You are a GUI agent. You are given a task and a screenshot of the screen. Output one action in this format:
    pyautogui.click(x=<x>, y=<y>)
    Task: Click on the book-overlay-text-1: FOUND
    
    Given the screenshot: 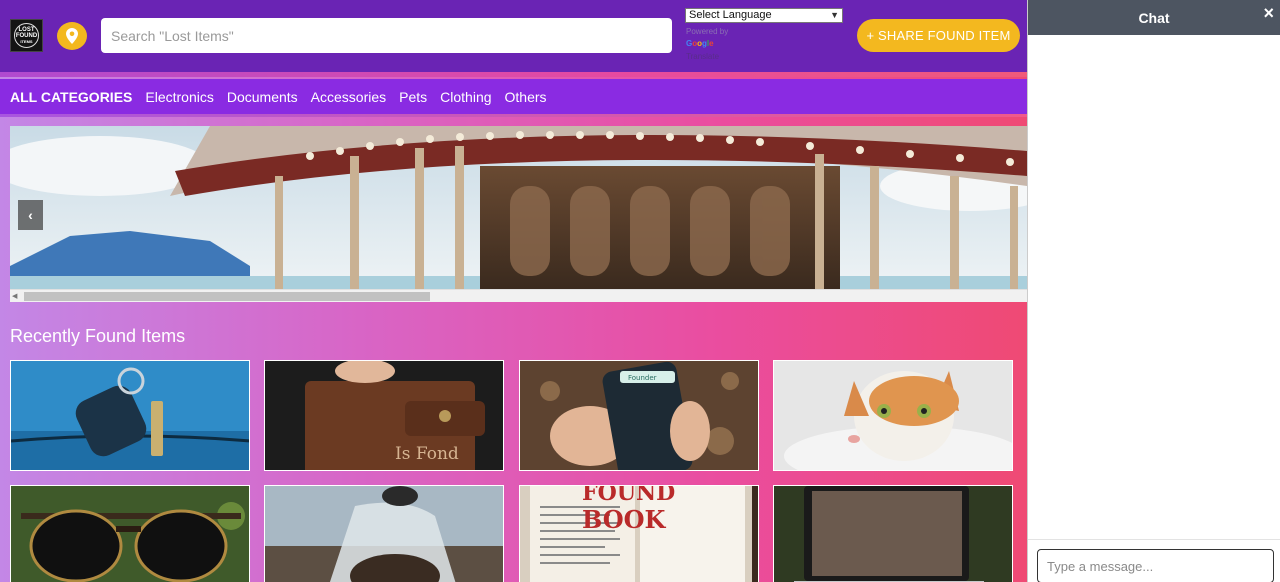 What is the action you would take?
    pyautogui.click(x=628, y=496)
    